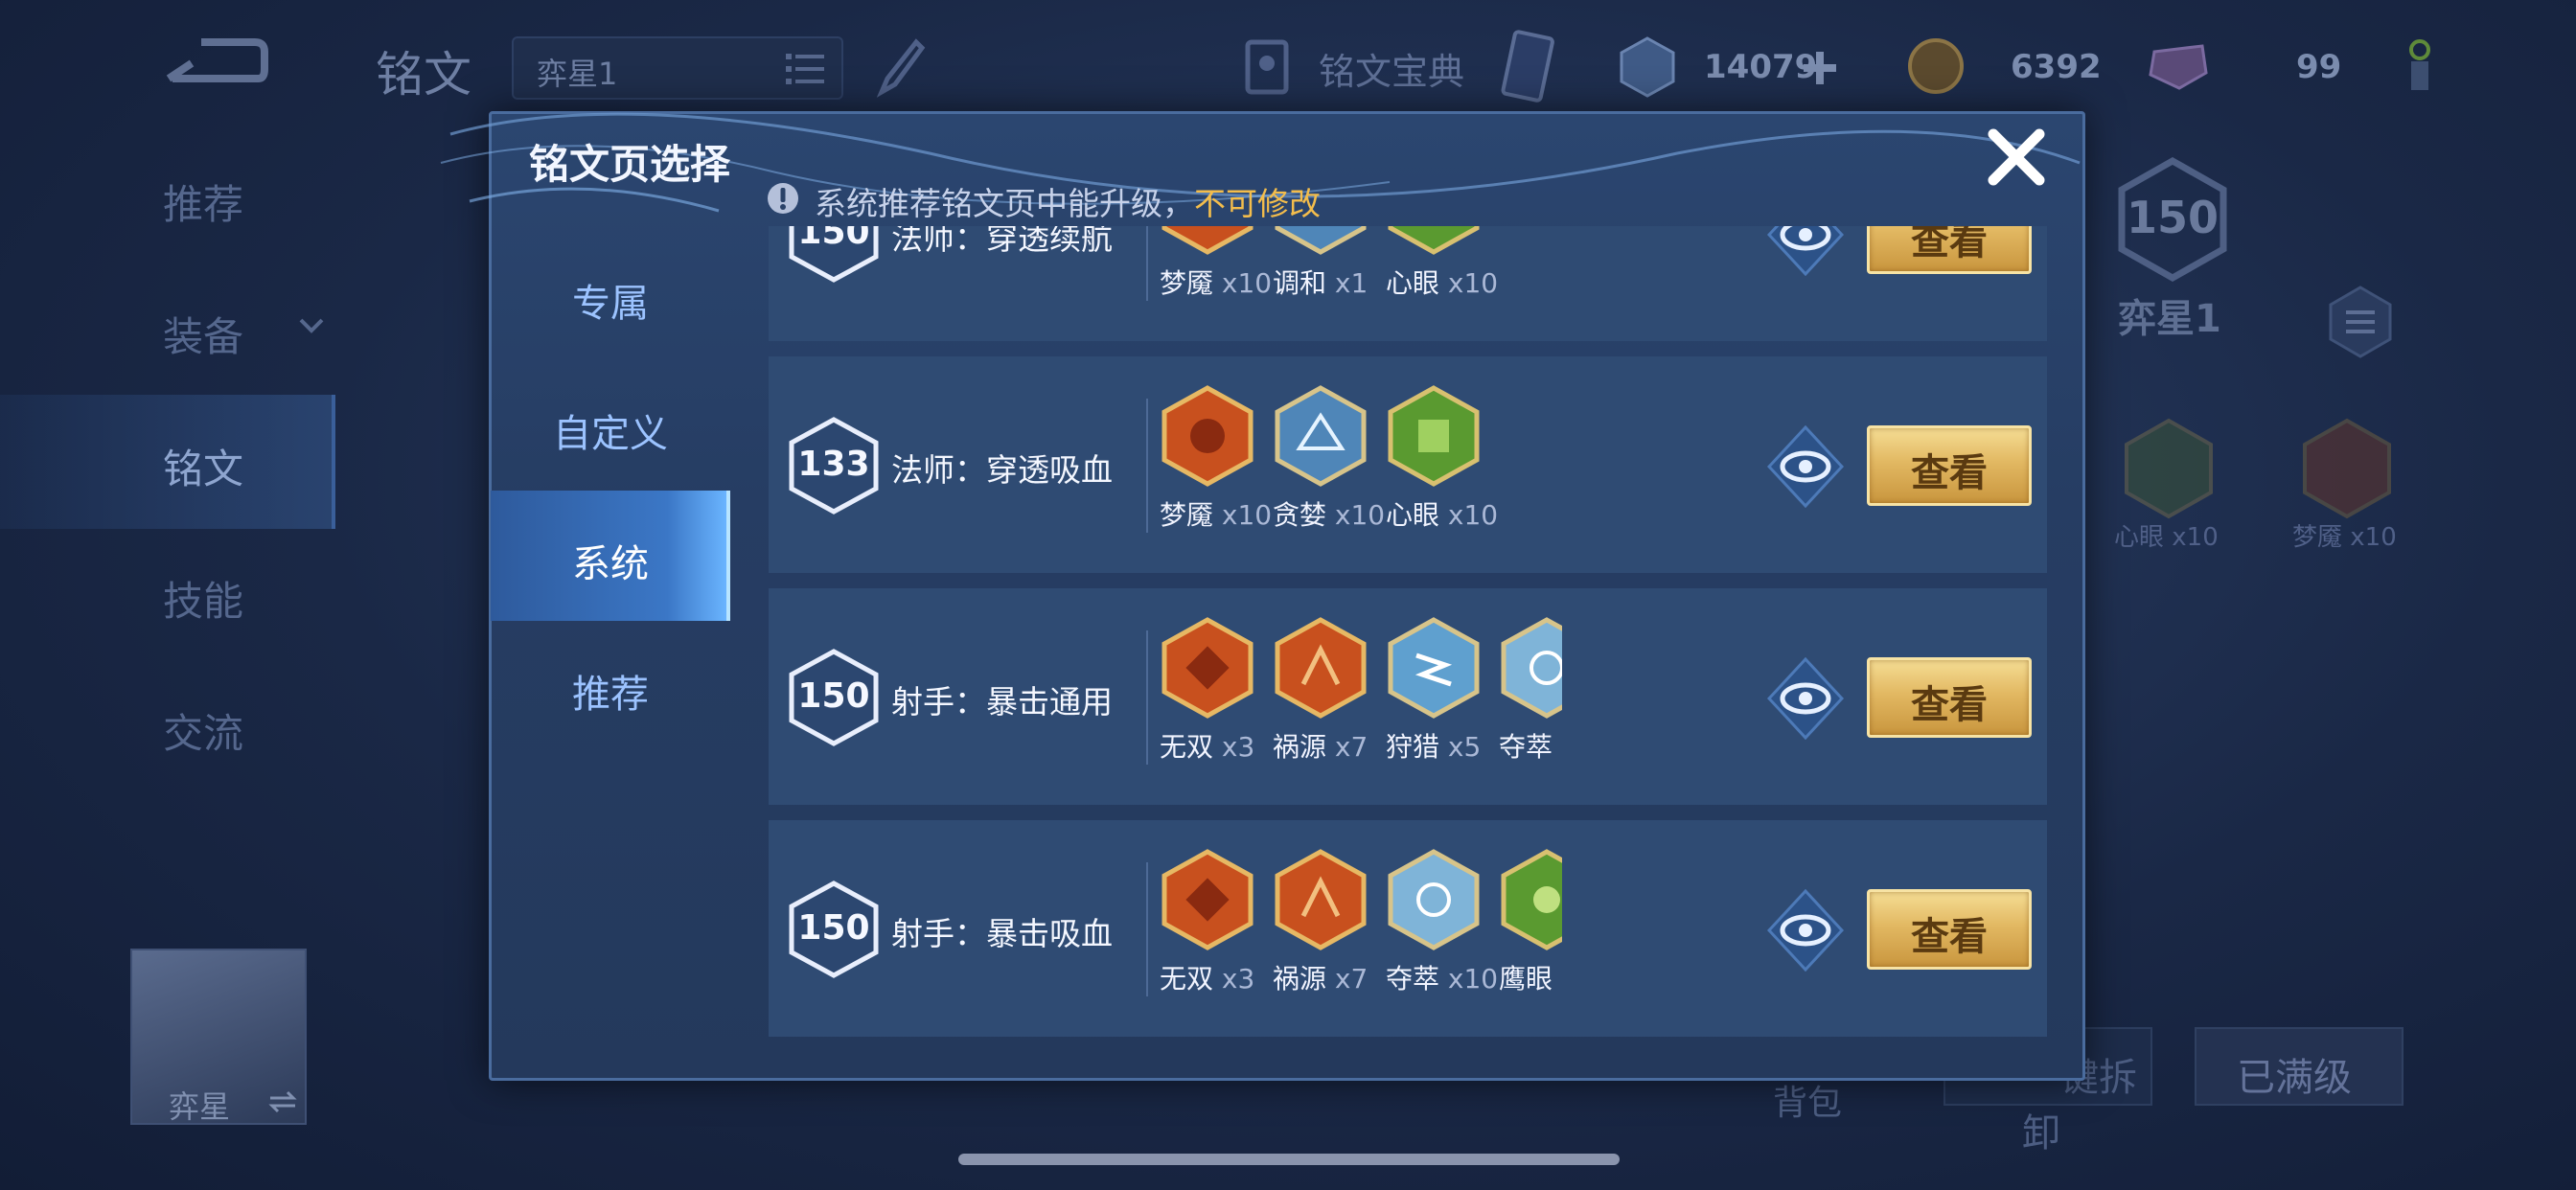 This screenshot has height=1190, width=2576. What do you see at coordinates (610, 426) in the screenshot?
I see `tab-custom: 自定义` at bounding box center [610, 426].